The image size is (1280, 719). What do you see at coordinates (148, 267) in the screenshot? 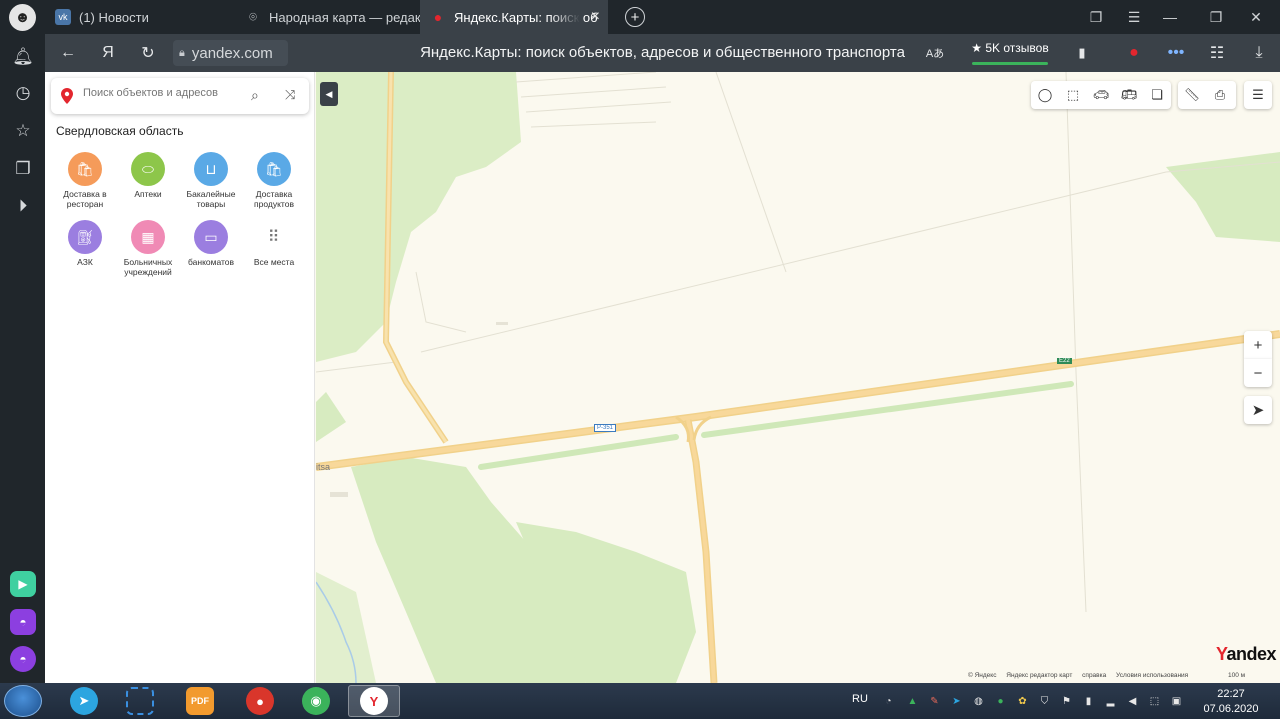
I see `category-label: Больничных учреждений` at bounding box center [148, 267].